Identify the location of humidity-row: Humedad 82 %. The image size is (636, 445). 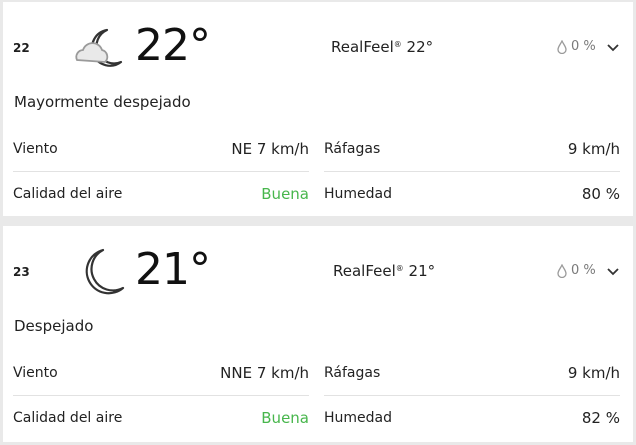
(472, 418).